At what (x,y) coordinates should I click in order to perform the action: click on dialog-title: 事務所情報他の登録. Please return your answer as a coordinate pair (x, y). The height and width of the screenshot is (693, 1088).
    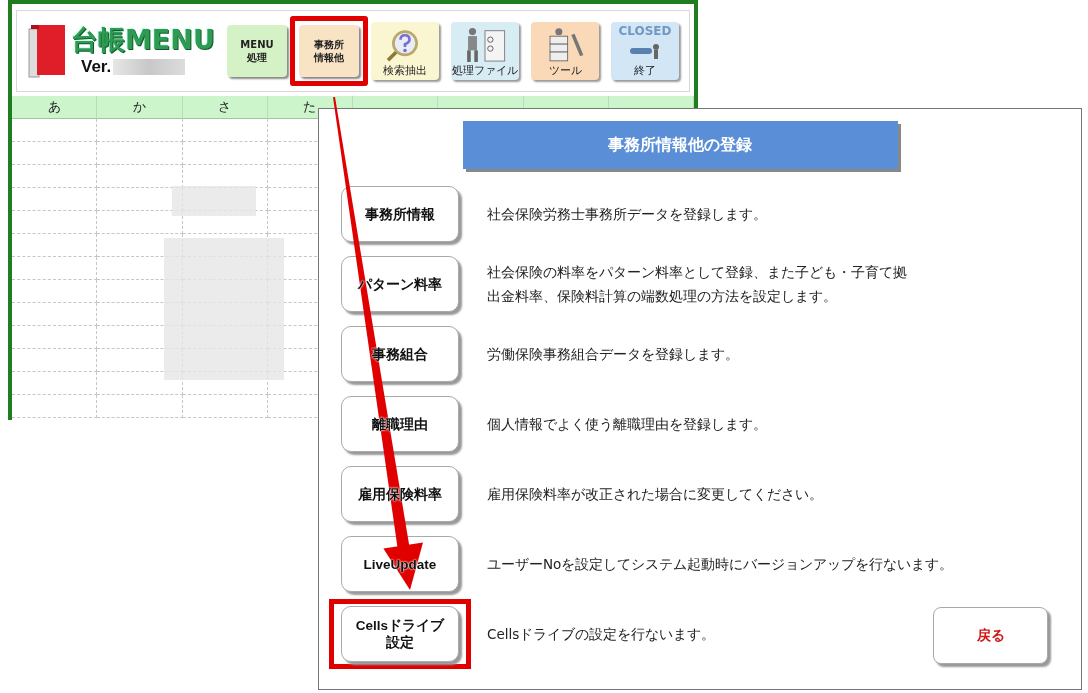
    Looking at the image, I should click on (680, 145).